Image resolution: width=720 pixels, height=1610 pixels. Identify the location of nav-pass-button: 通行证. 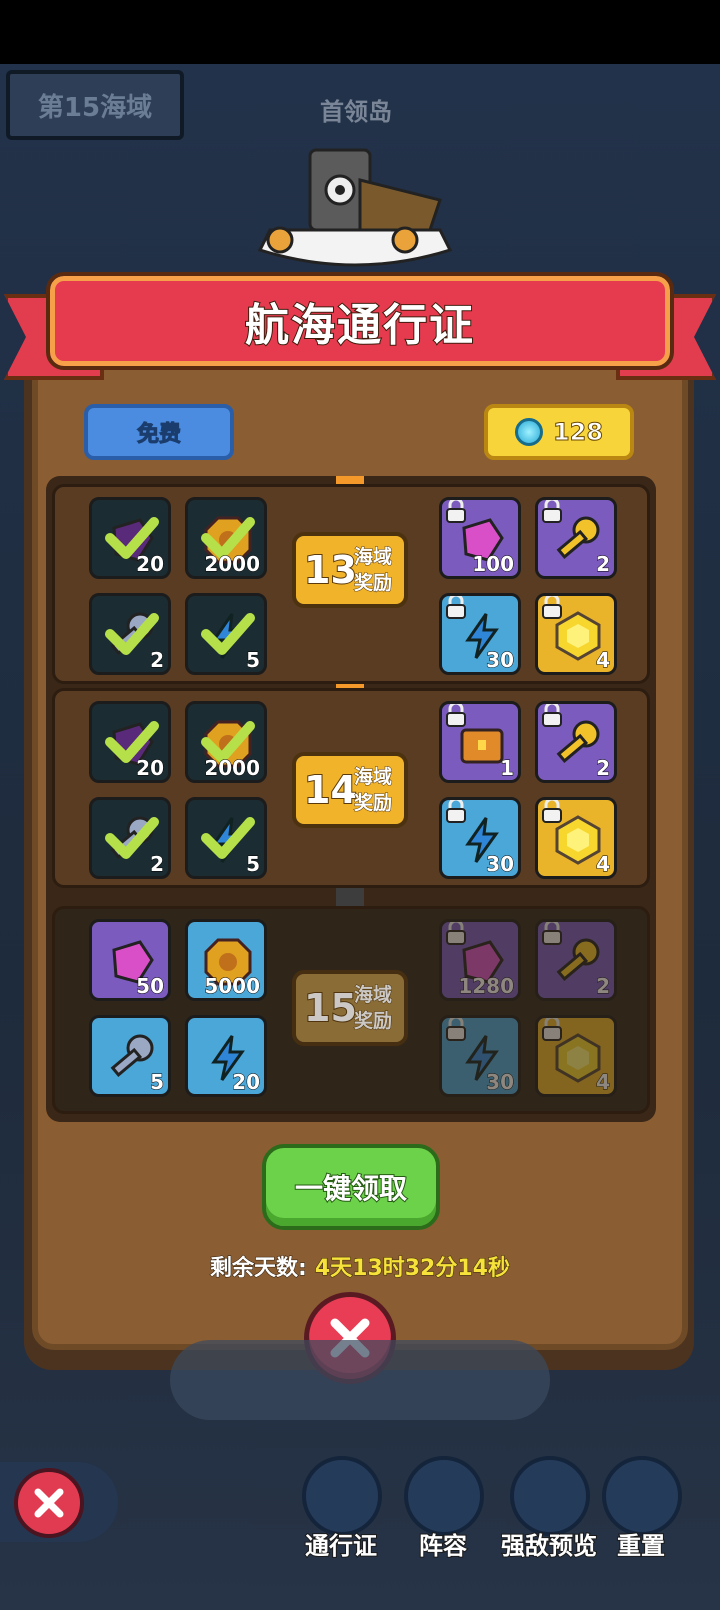
(341, 1531).